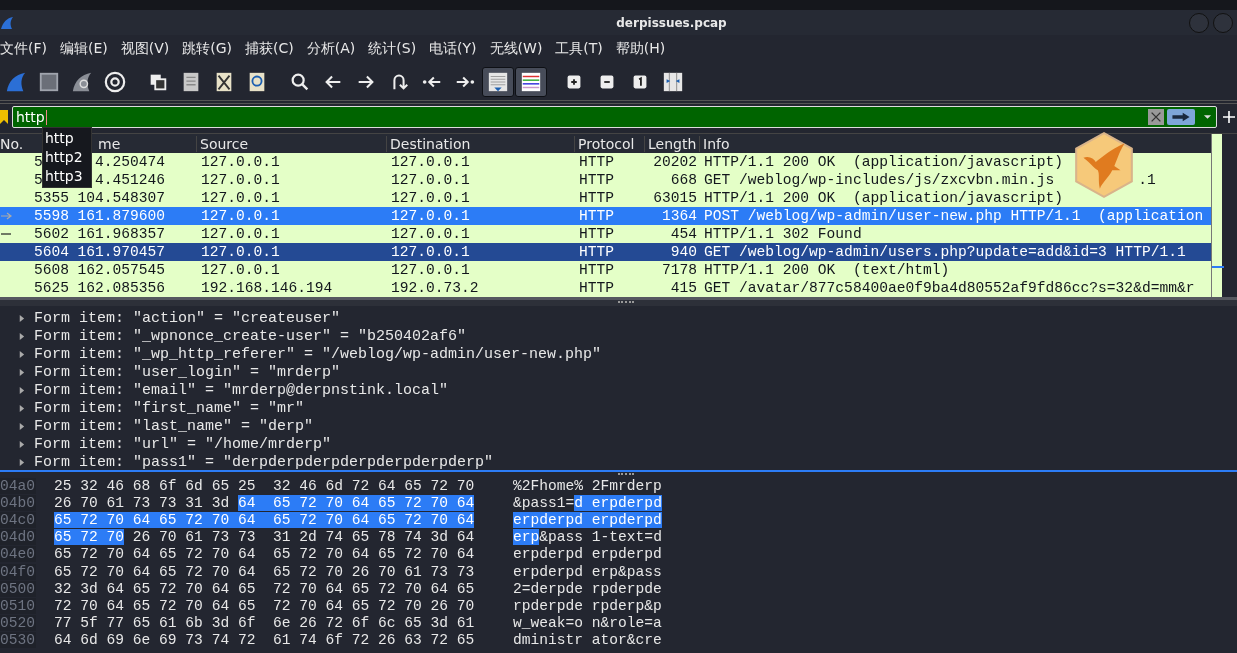 The height and width of the screenshot is (653, 1237). What do you see at coordinates (606, 252) in the screenshot?
I see `packet-row: 5604 161.970457 127.0.0.1 127.0.0.1 HTTP 940 GET /weblog/wp-admin/users.php?update=add&id=3 HTTP/1.1` at bounding box center [606, 252].